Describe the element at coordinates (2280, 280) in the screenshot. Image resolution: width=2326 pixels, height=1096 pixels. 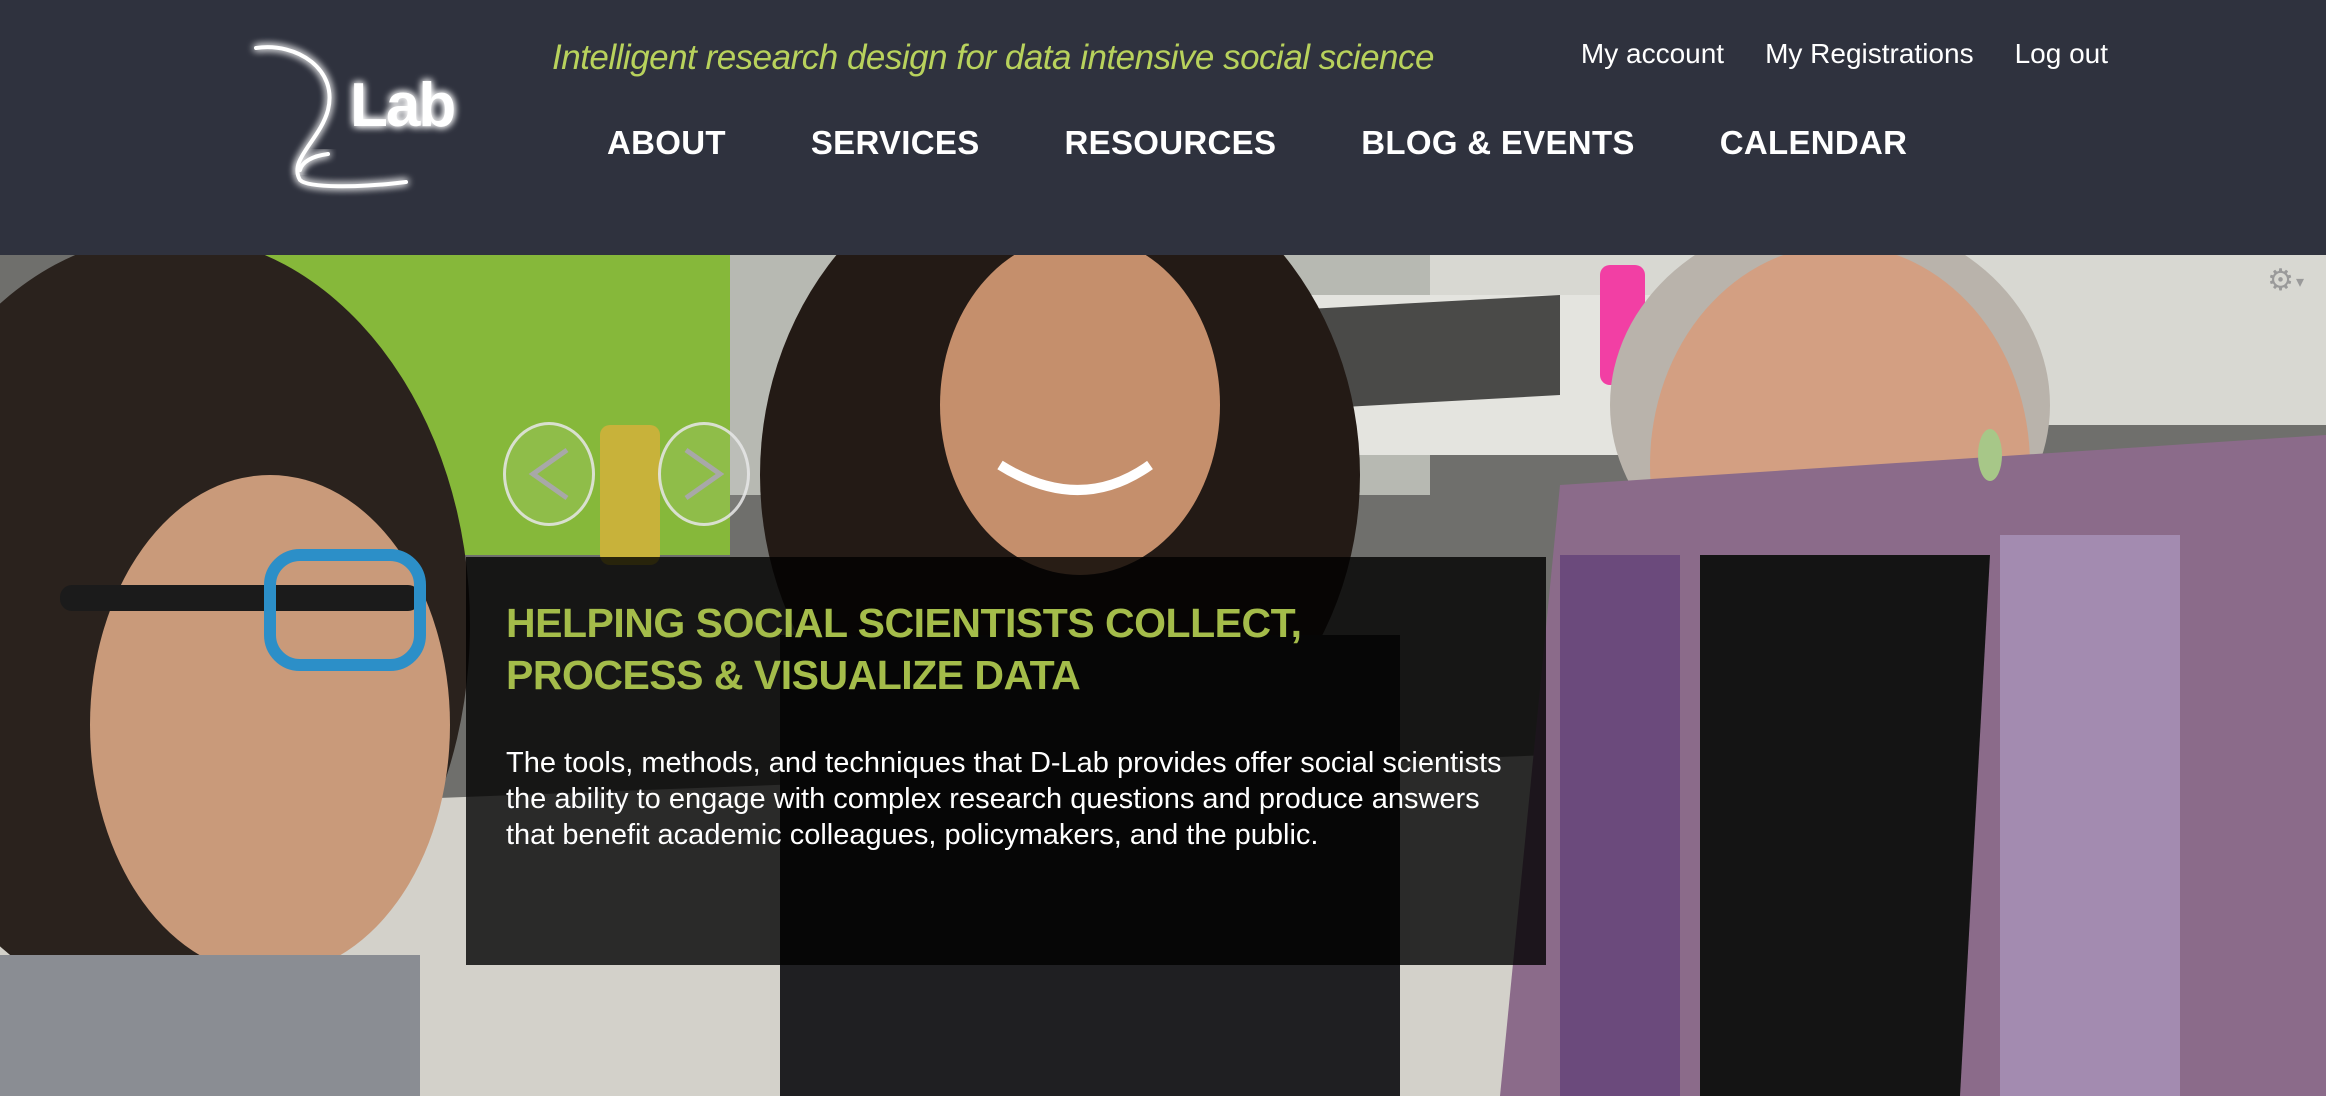
I see `gear-icon: ⚙` at that location.